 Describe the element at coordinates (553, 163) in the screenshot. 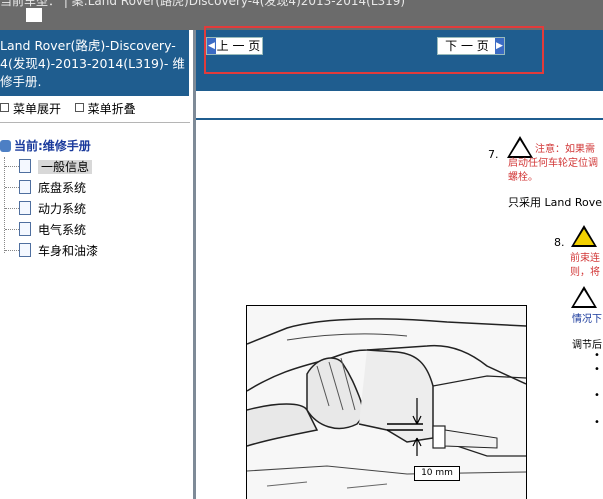

I see `step-7-note-line-2: 启动任何车轮定位调` at that location.